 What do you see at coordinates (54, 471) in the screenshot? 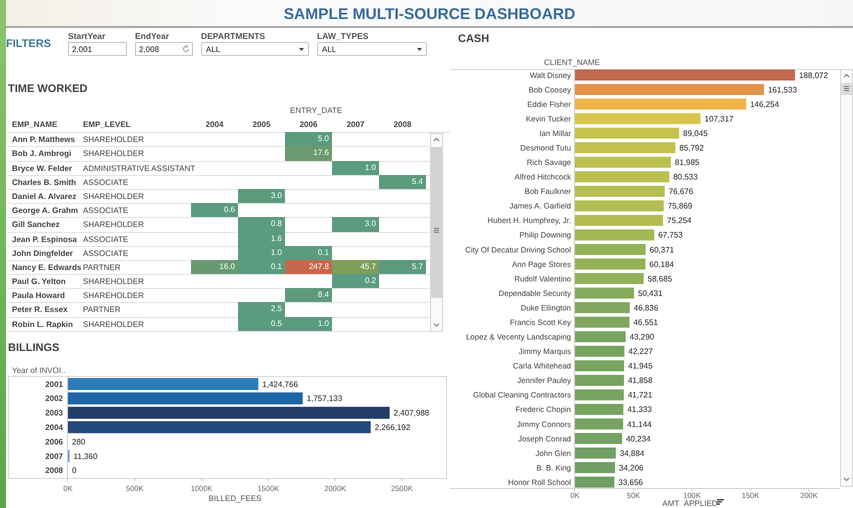
I see `category-label: 2008` at bounding box center [54, 471].